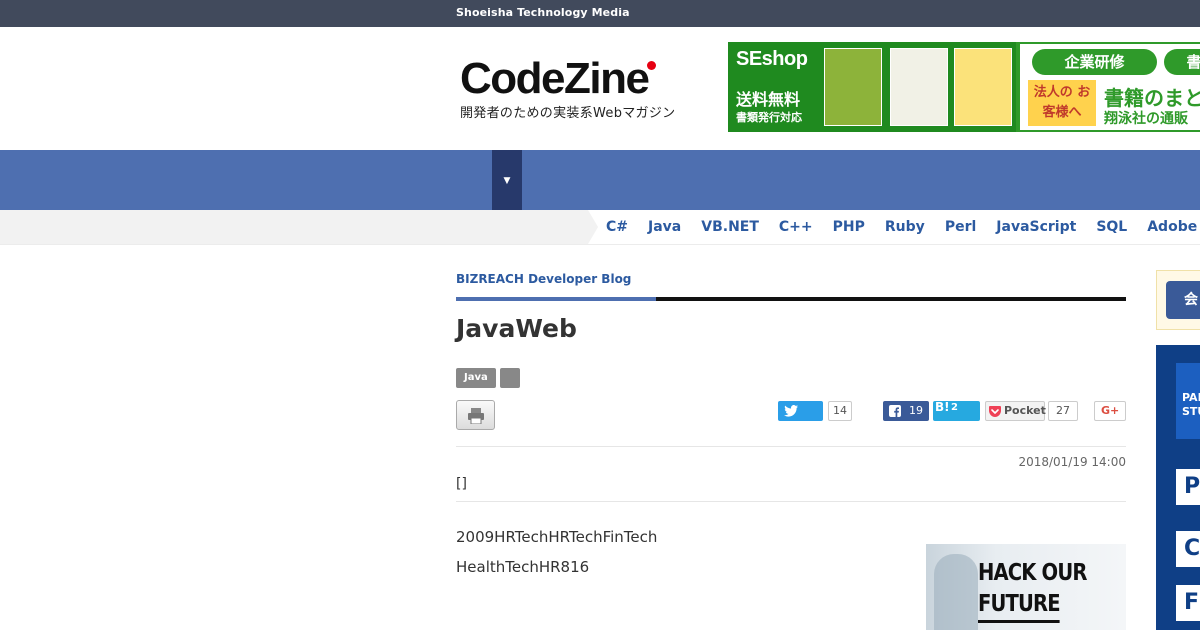 The width and height of the screenshot is (1200, 630). Describe the element at coordinates (1188, 603) in the screenshot. I see `sidebar-ad-letter: F` at that location.